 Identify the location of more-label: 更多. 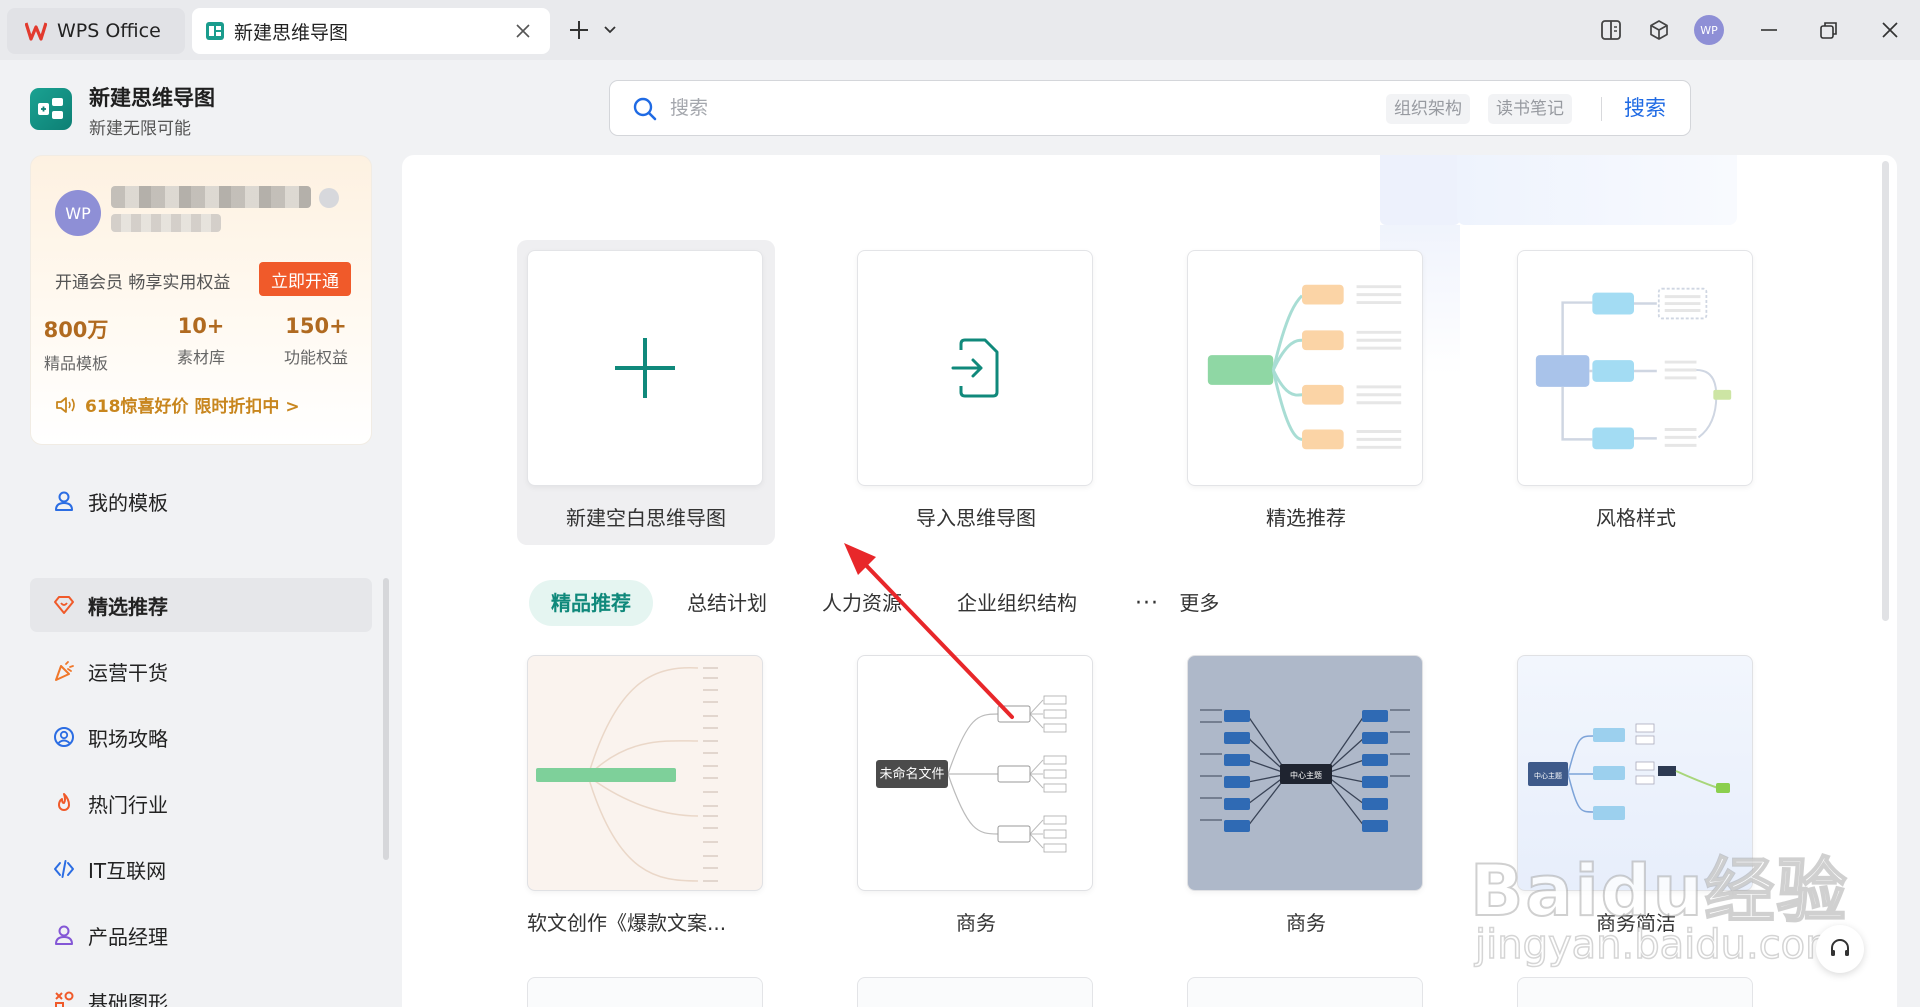
(1199, 603).